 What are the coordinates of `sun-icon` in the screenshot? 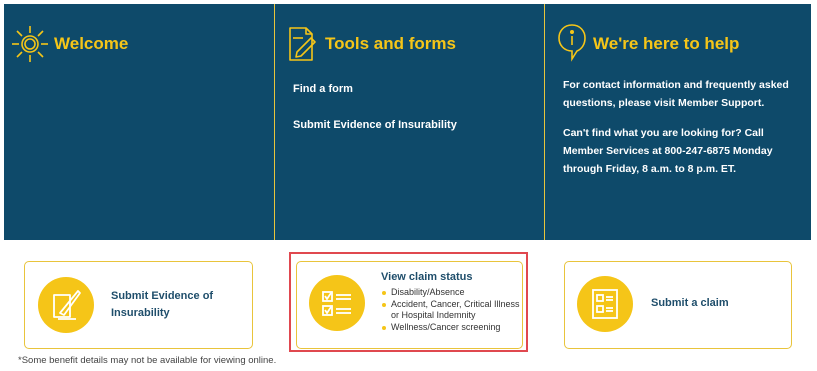 It's located at (30, 46).